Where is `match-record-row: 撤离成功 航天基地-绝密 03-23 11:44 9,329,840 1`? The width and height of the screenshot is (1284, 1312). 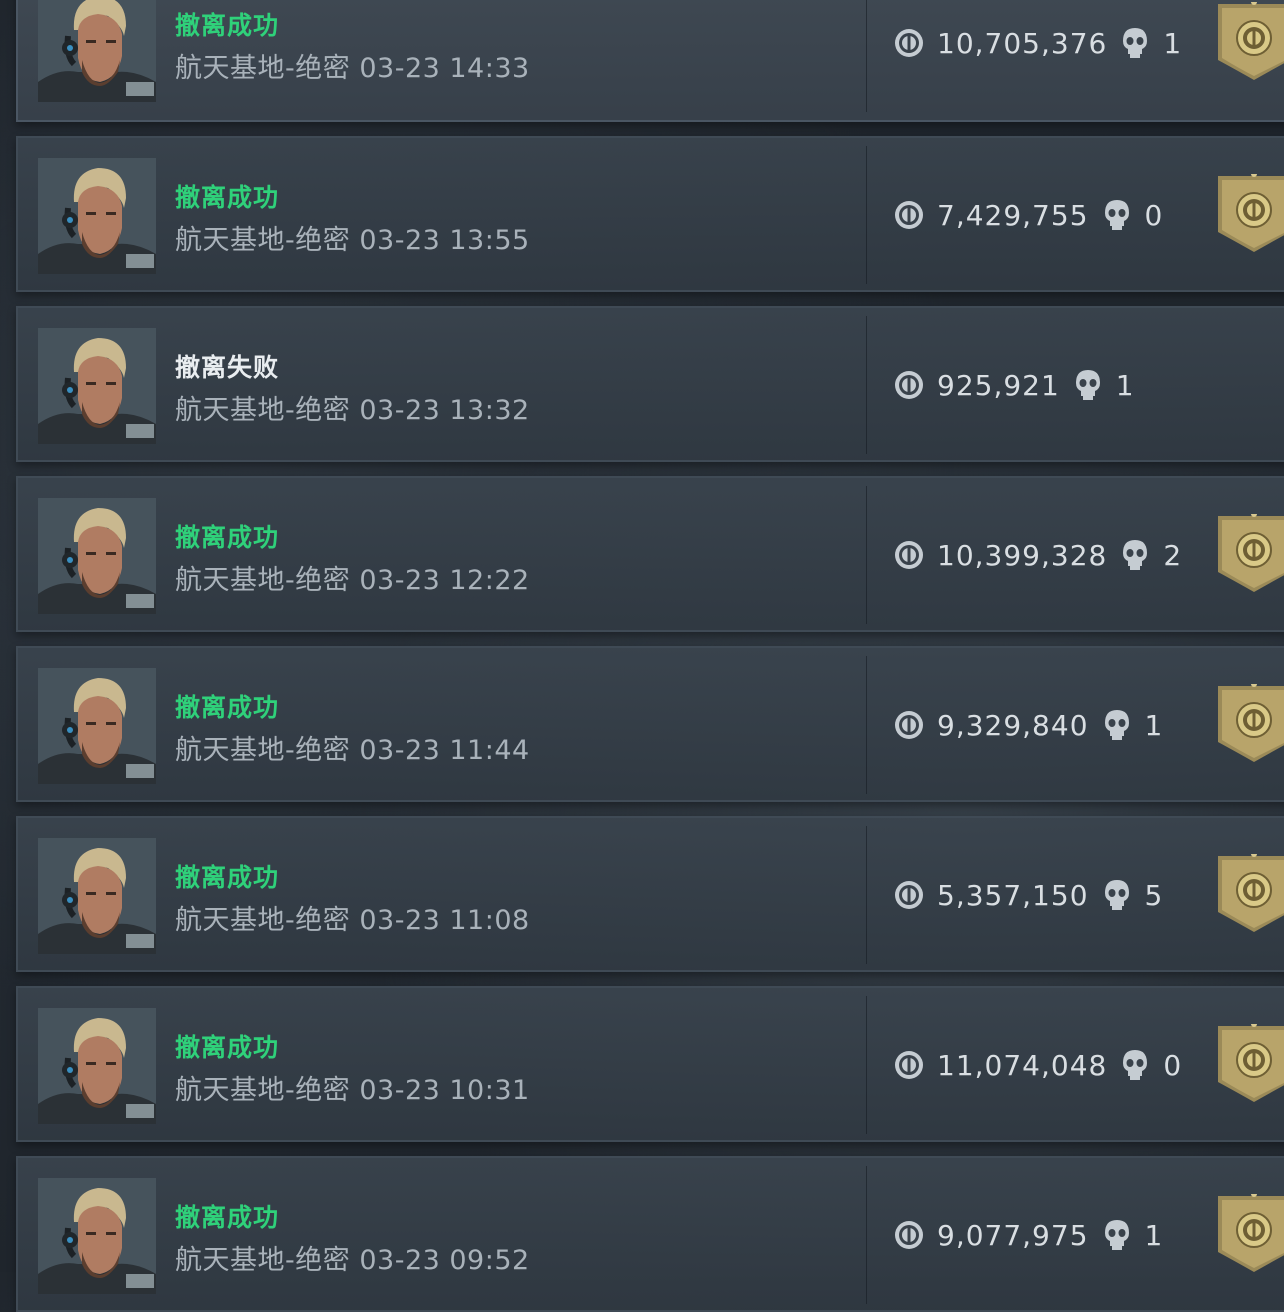
match-record-row: 撤离成功 航天基地-绝密 03-23 11:44 9,329,840 1 is located at coordinates (650, 724).